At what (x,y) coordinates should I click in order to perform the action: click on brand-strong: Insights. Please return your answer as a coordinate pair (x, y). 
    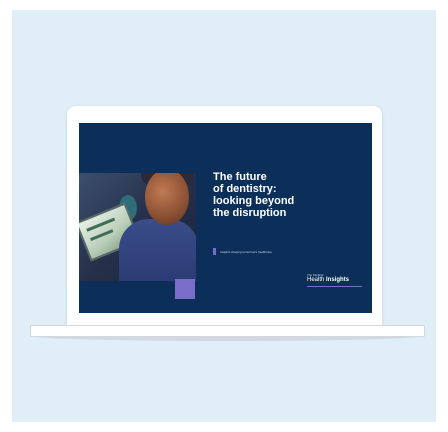
    Looking at the image, I should click on (338, 280).